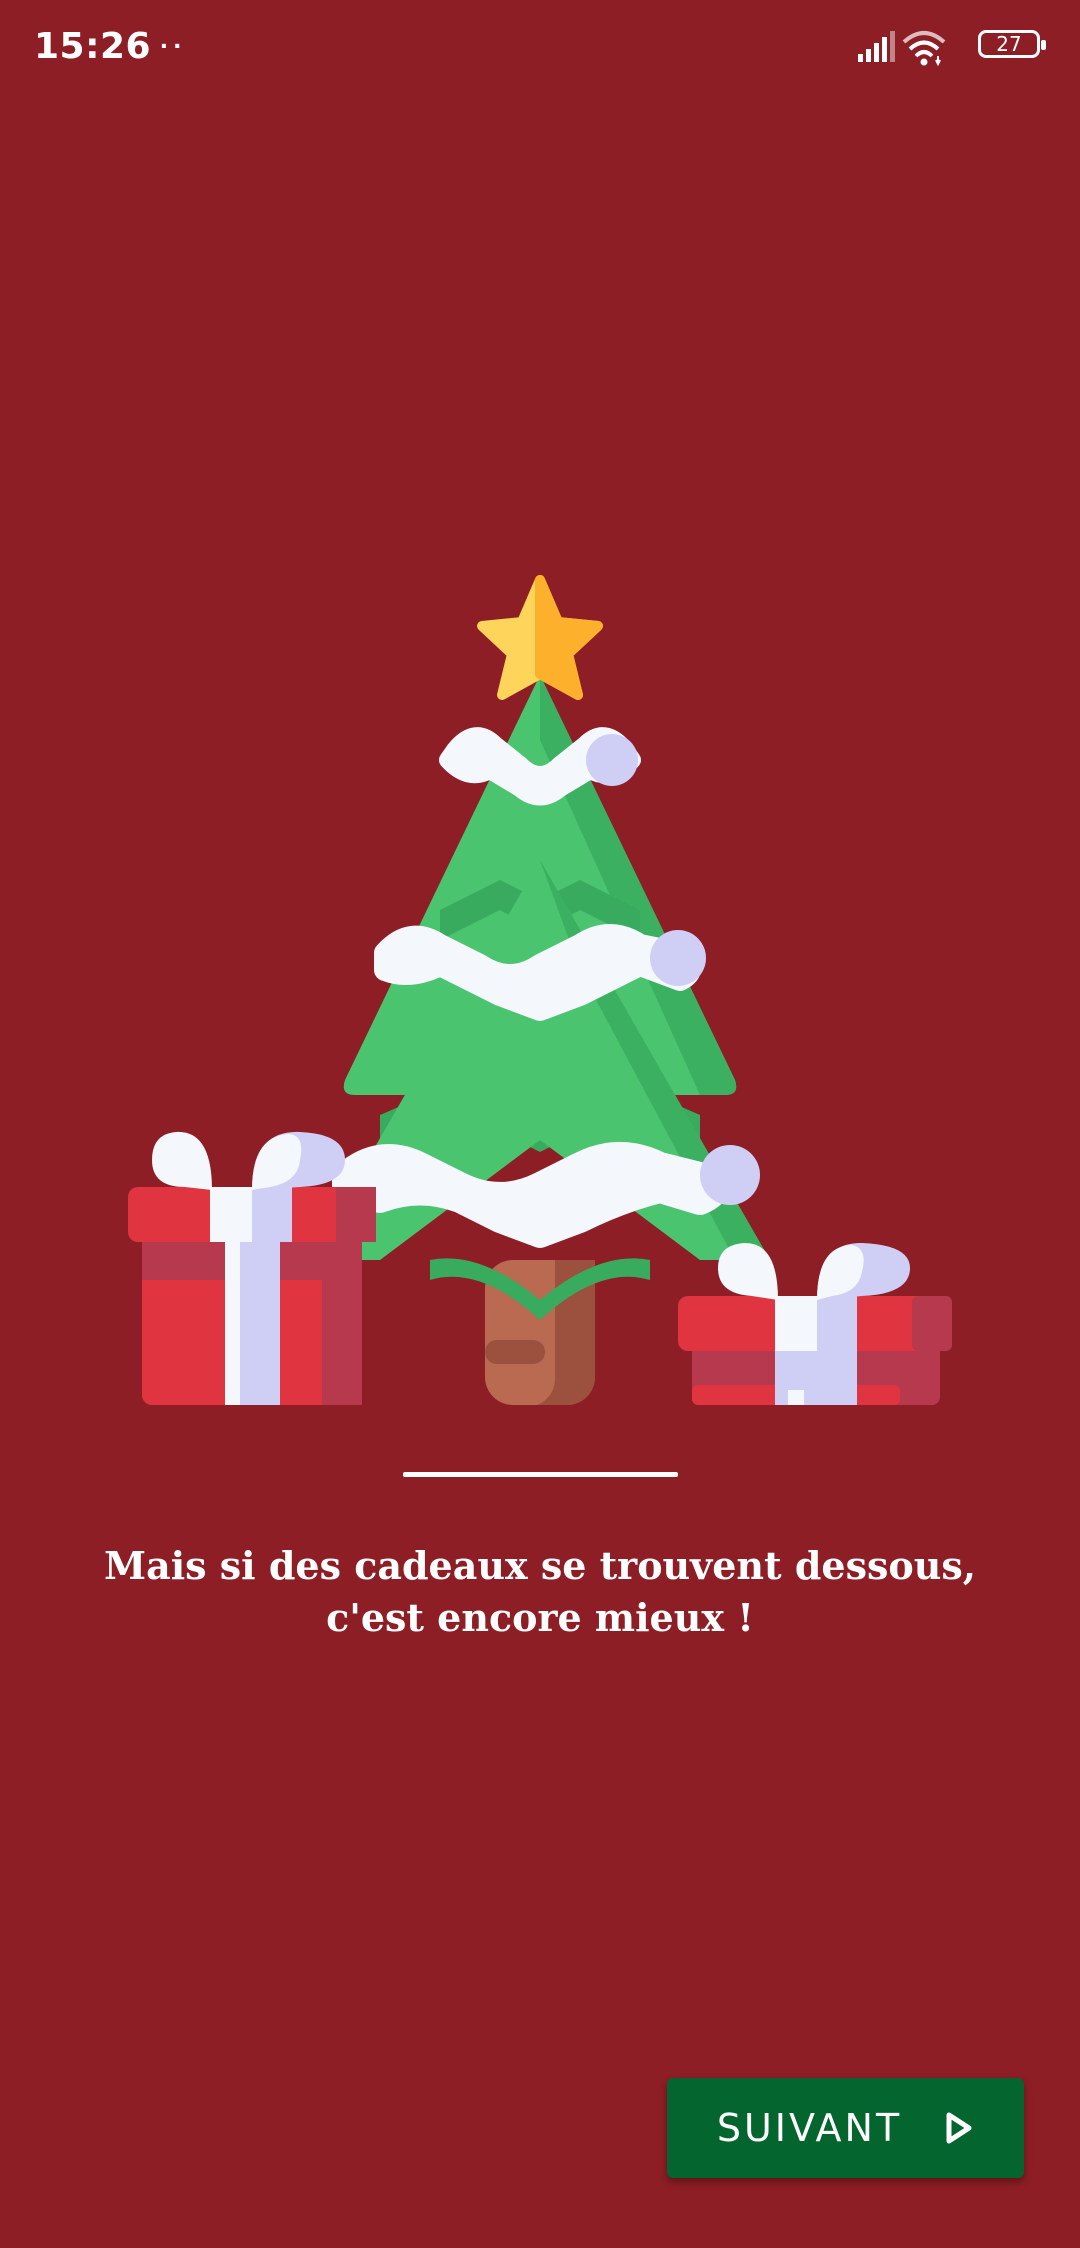 This screenshot has height=2248, width=1080. I want to click on wifi-icon, so click(924, 48).